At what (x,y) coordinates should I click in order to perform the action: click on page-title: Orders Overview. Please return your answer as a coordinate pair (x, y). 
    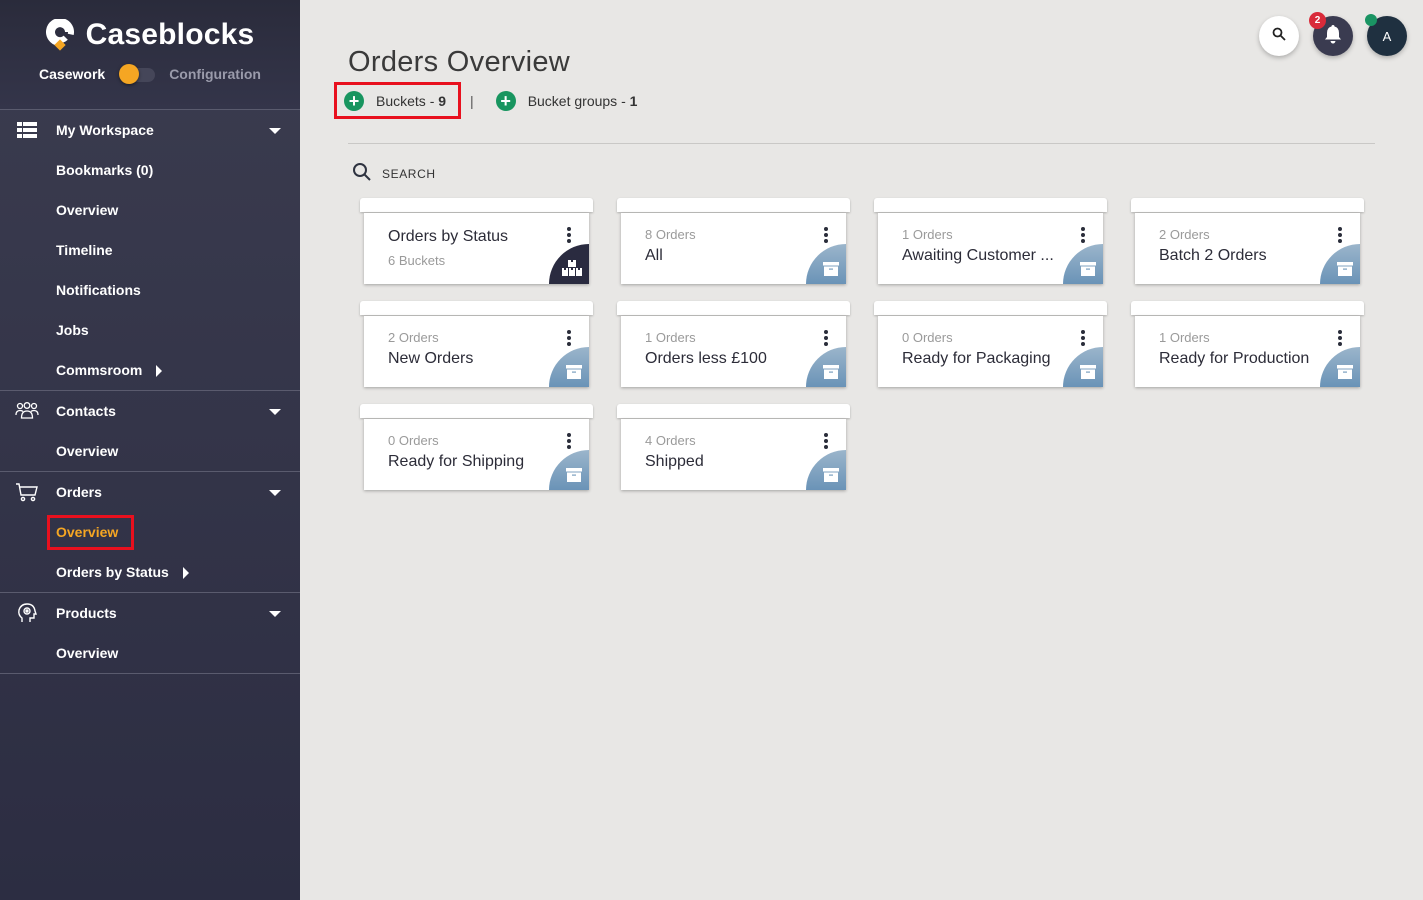
    Looking at the image, I should click on (459, 62).